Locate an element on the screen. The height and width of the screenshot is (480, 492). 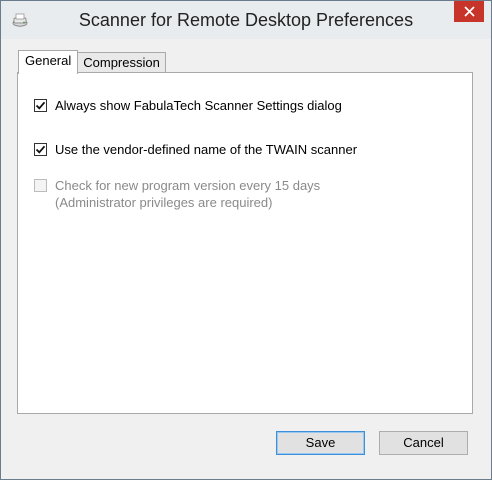
check-updates-checkbox is located at coordinates (40, 185).